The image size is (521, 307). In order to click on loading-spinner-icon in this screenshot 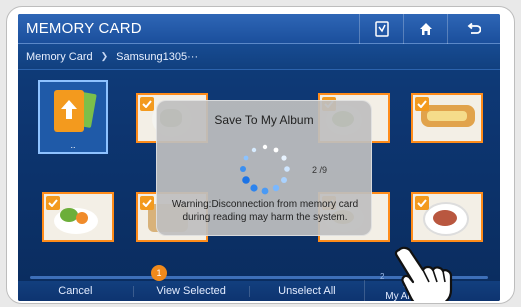, I will do `click(265, 169)`.